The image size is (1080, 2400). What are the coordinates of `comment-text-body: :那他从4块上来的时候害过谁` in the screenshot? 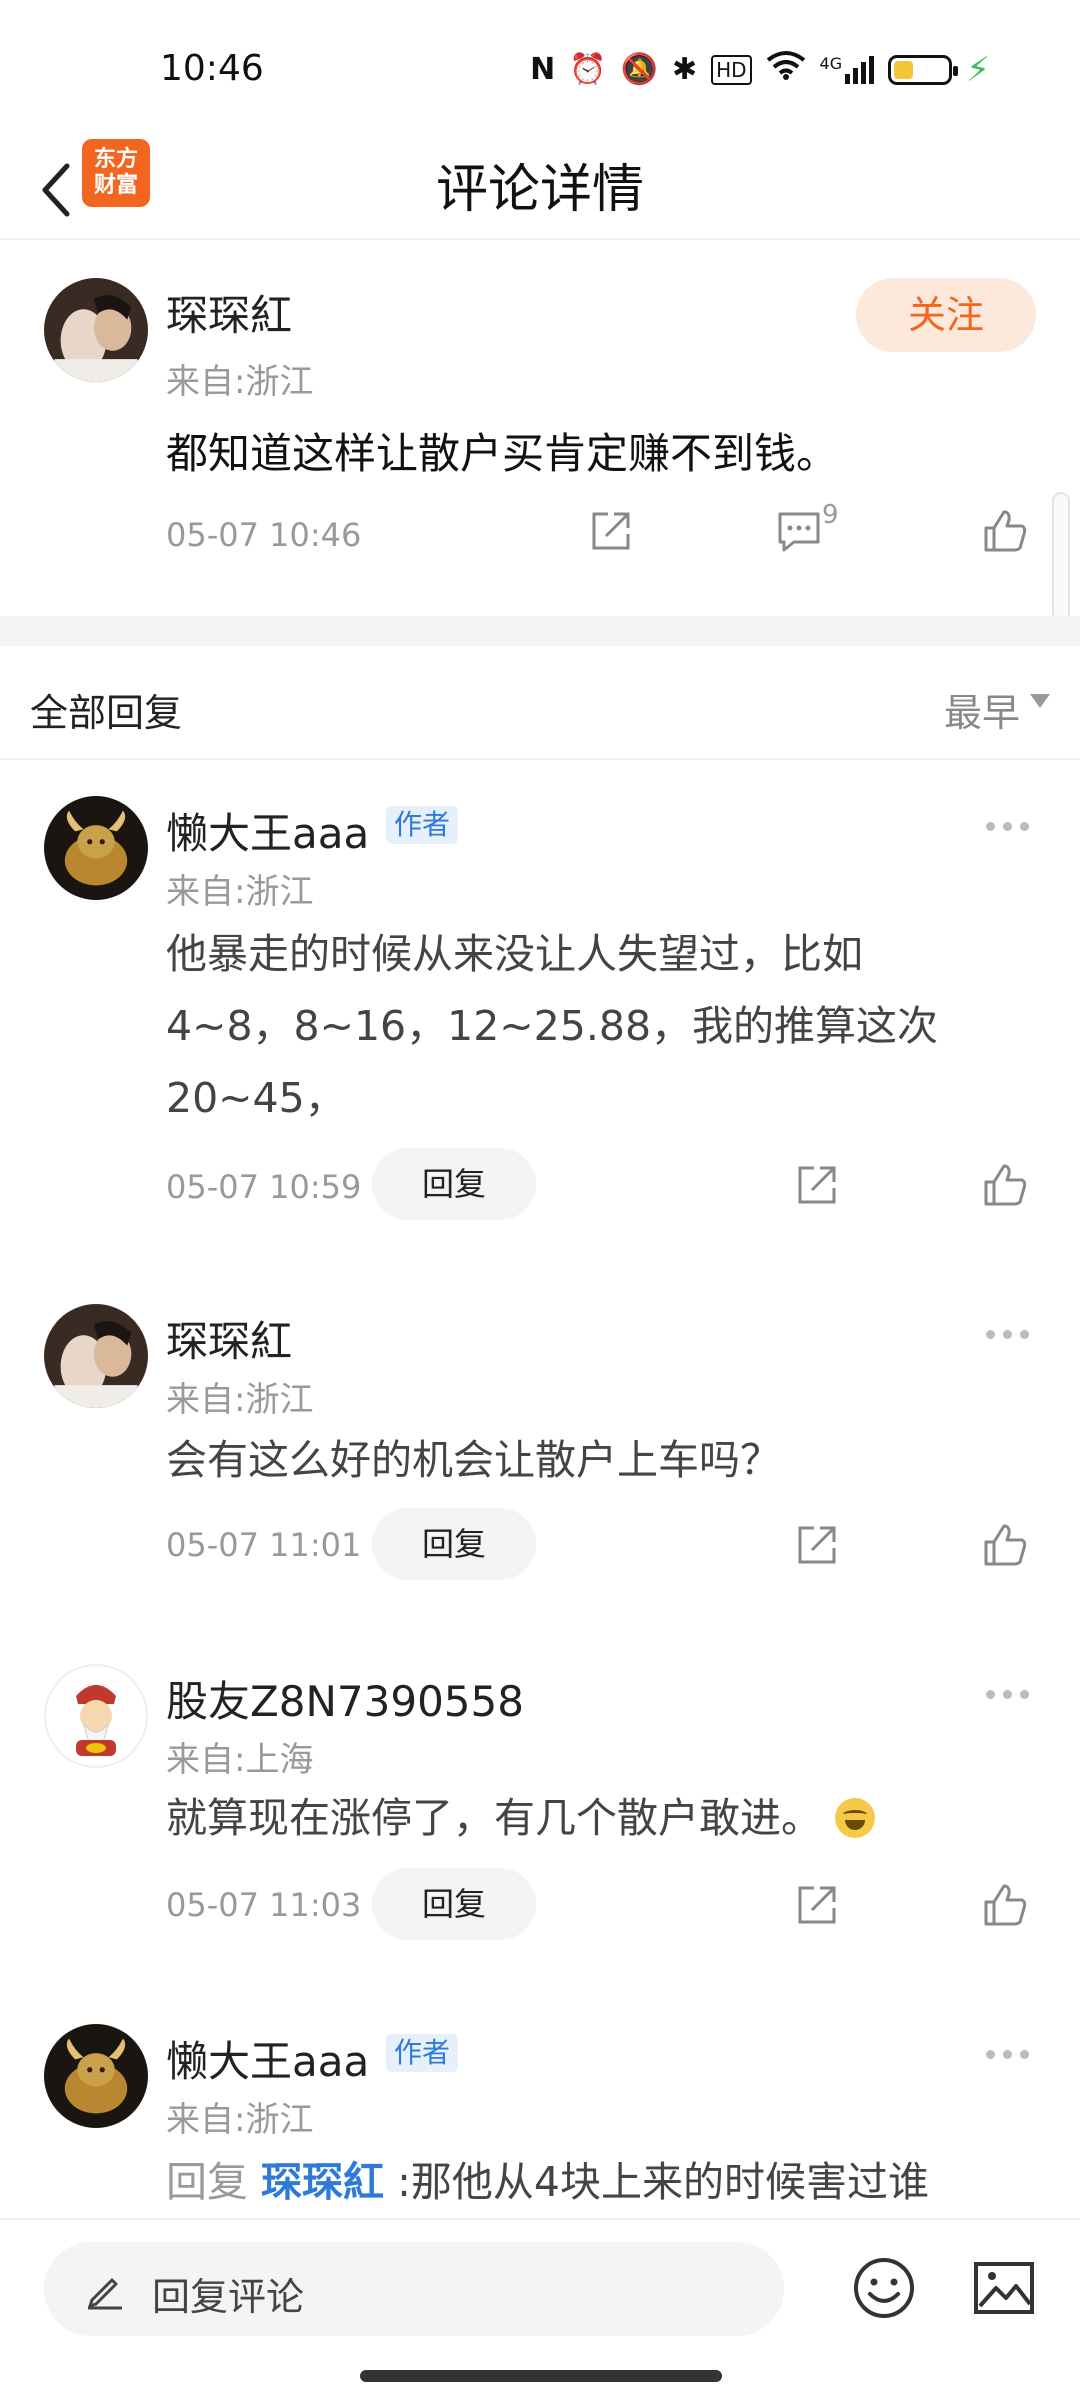 It's located at (663, 2182).